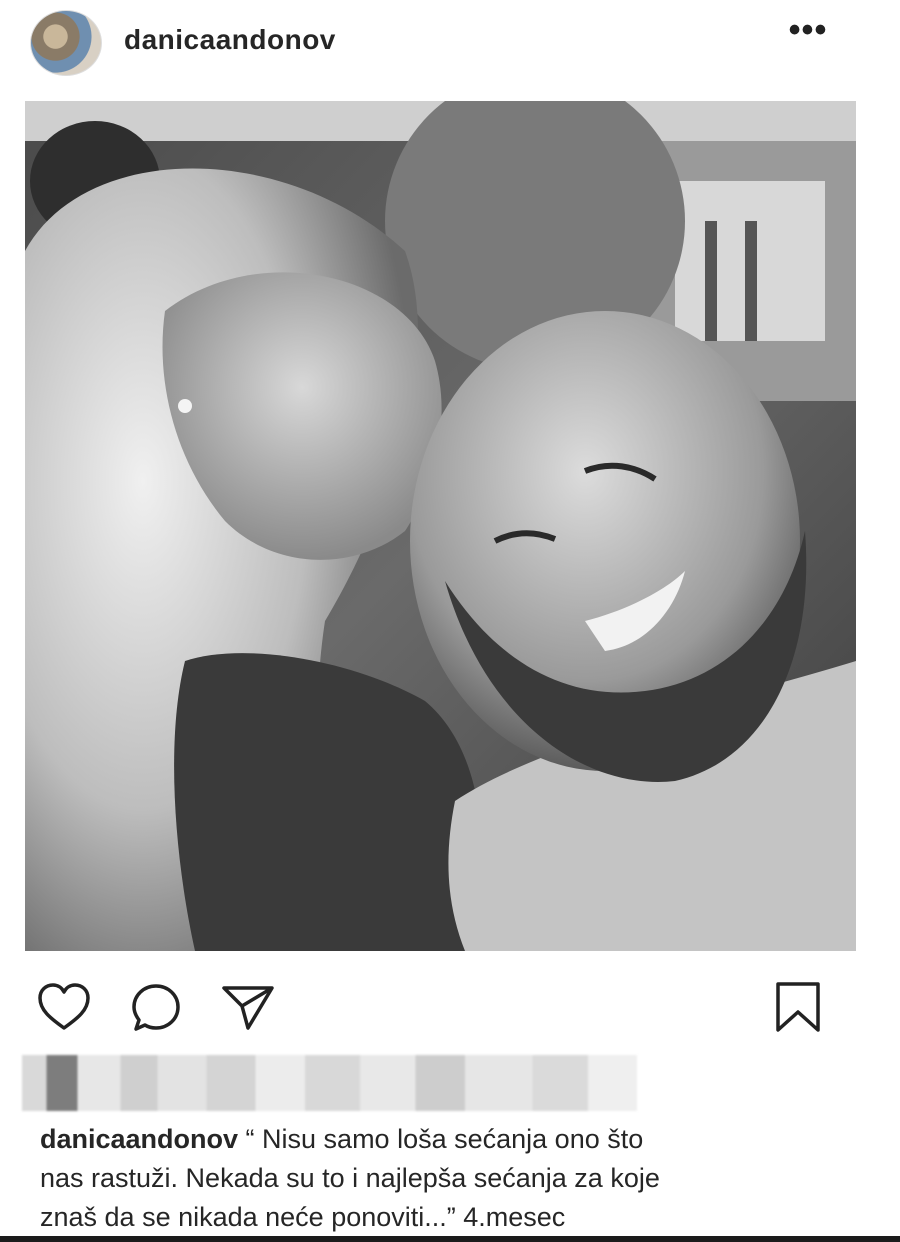  I want to click on caption-username: danicaandonov, so click(139, 1139).